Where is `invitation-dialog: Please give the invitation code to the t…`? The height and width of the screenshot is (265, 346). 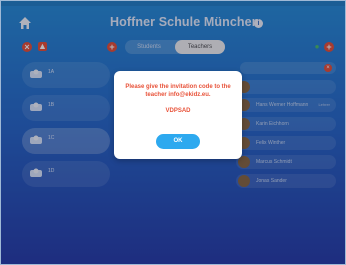 invitation-dialog: Please give the invitation code to the t… is located at coordinates (178, 115).